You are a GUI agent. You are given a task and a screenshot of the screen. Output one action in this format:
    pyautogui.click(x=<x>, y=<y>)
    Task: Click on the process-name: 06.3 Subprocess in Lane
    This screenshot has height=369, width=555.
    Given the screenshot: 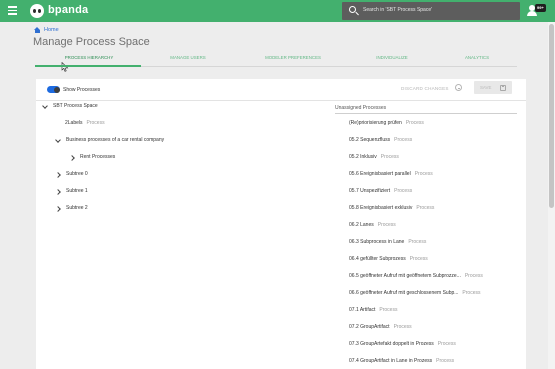 What is the action you would take?
    pyautogui.click(x=377, y=242)
    